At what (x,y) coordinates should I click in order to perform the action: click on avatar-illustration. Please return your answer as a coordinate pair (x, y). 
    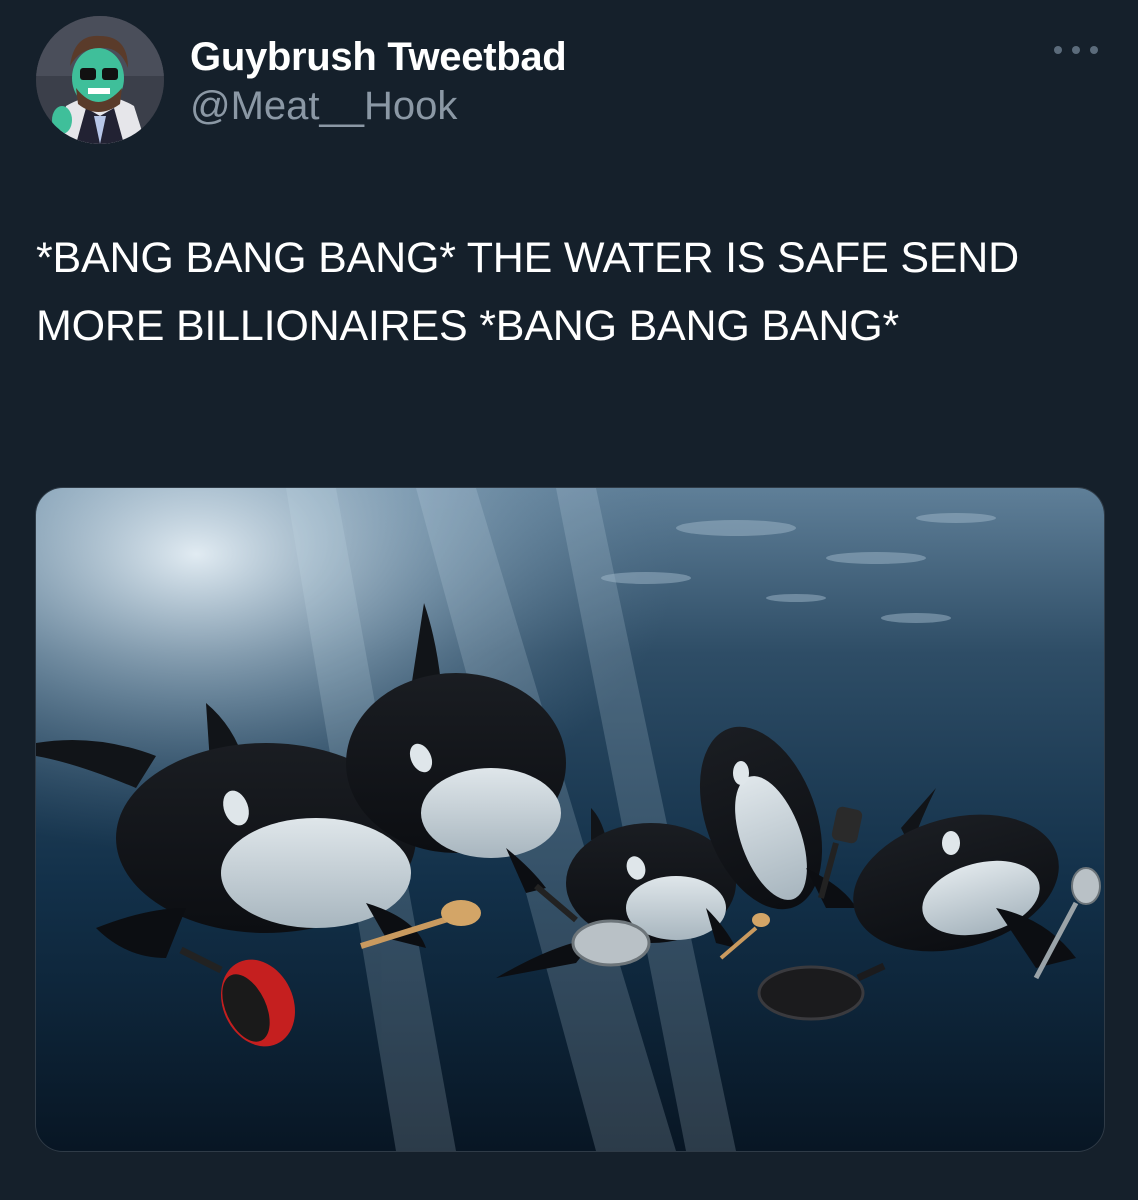
    Looking at the image, I should click on (100, 80).